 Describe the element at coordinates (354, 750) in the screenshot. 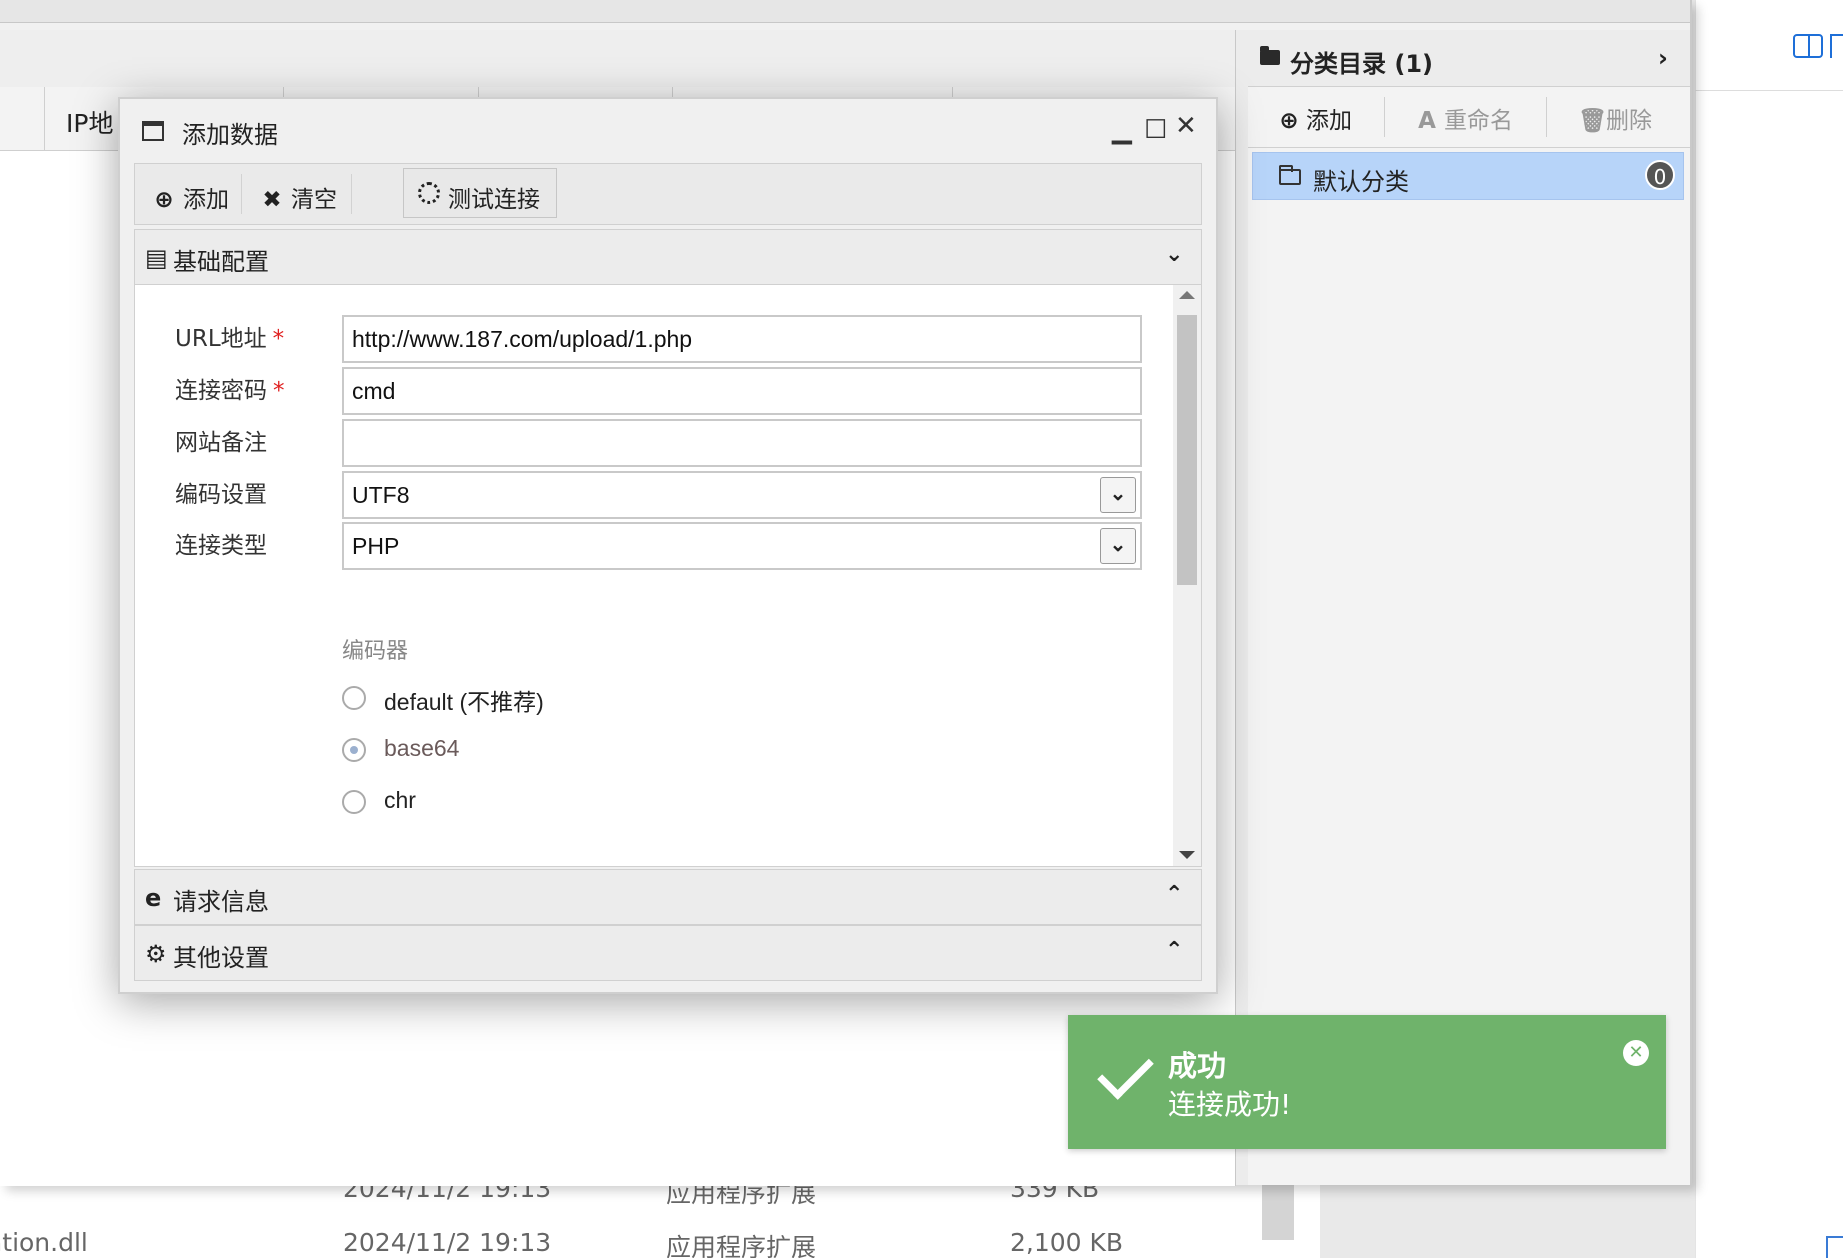

I see `radio-button-selected` at that location.